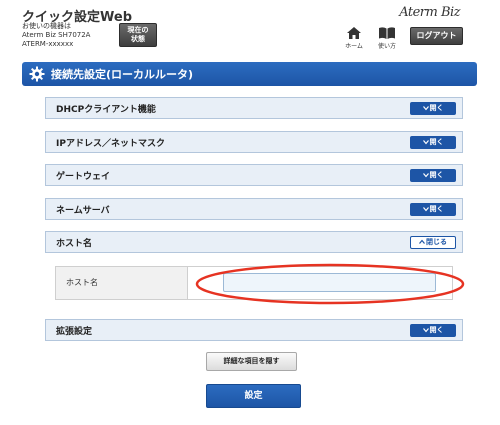  Describe the element at coordinates (253, 396) in the screenshot. I see `submit-button: 設定` at that location.